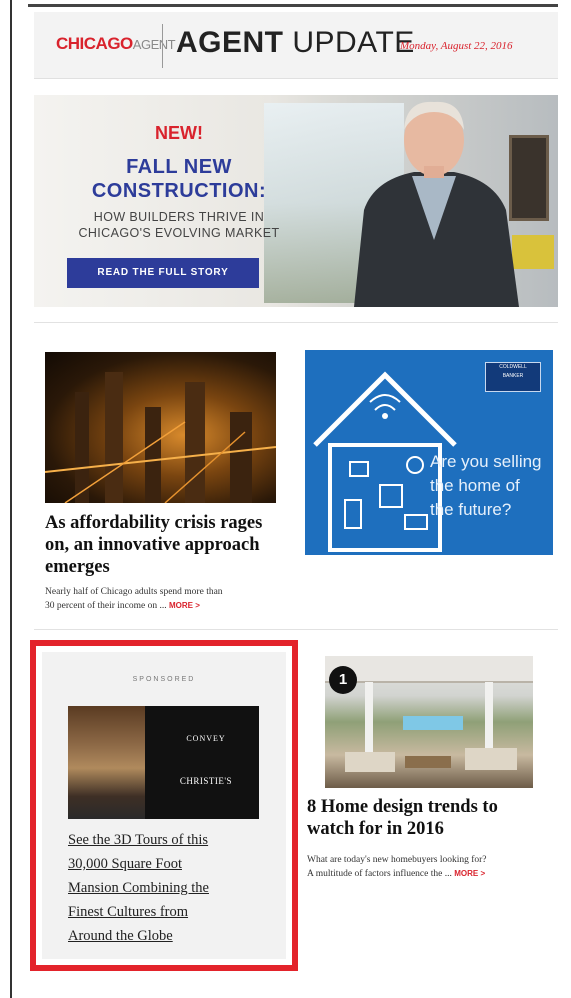  I want to click on hero-sub-line2: CHICAGO'S EVOLVING MARKET, so click(179, 233).